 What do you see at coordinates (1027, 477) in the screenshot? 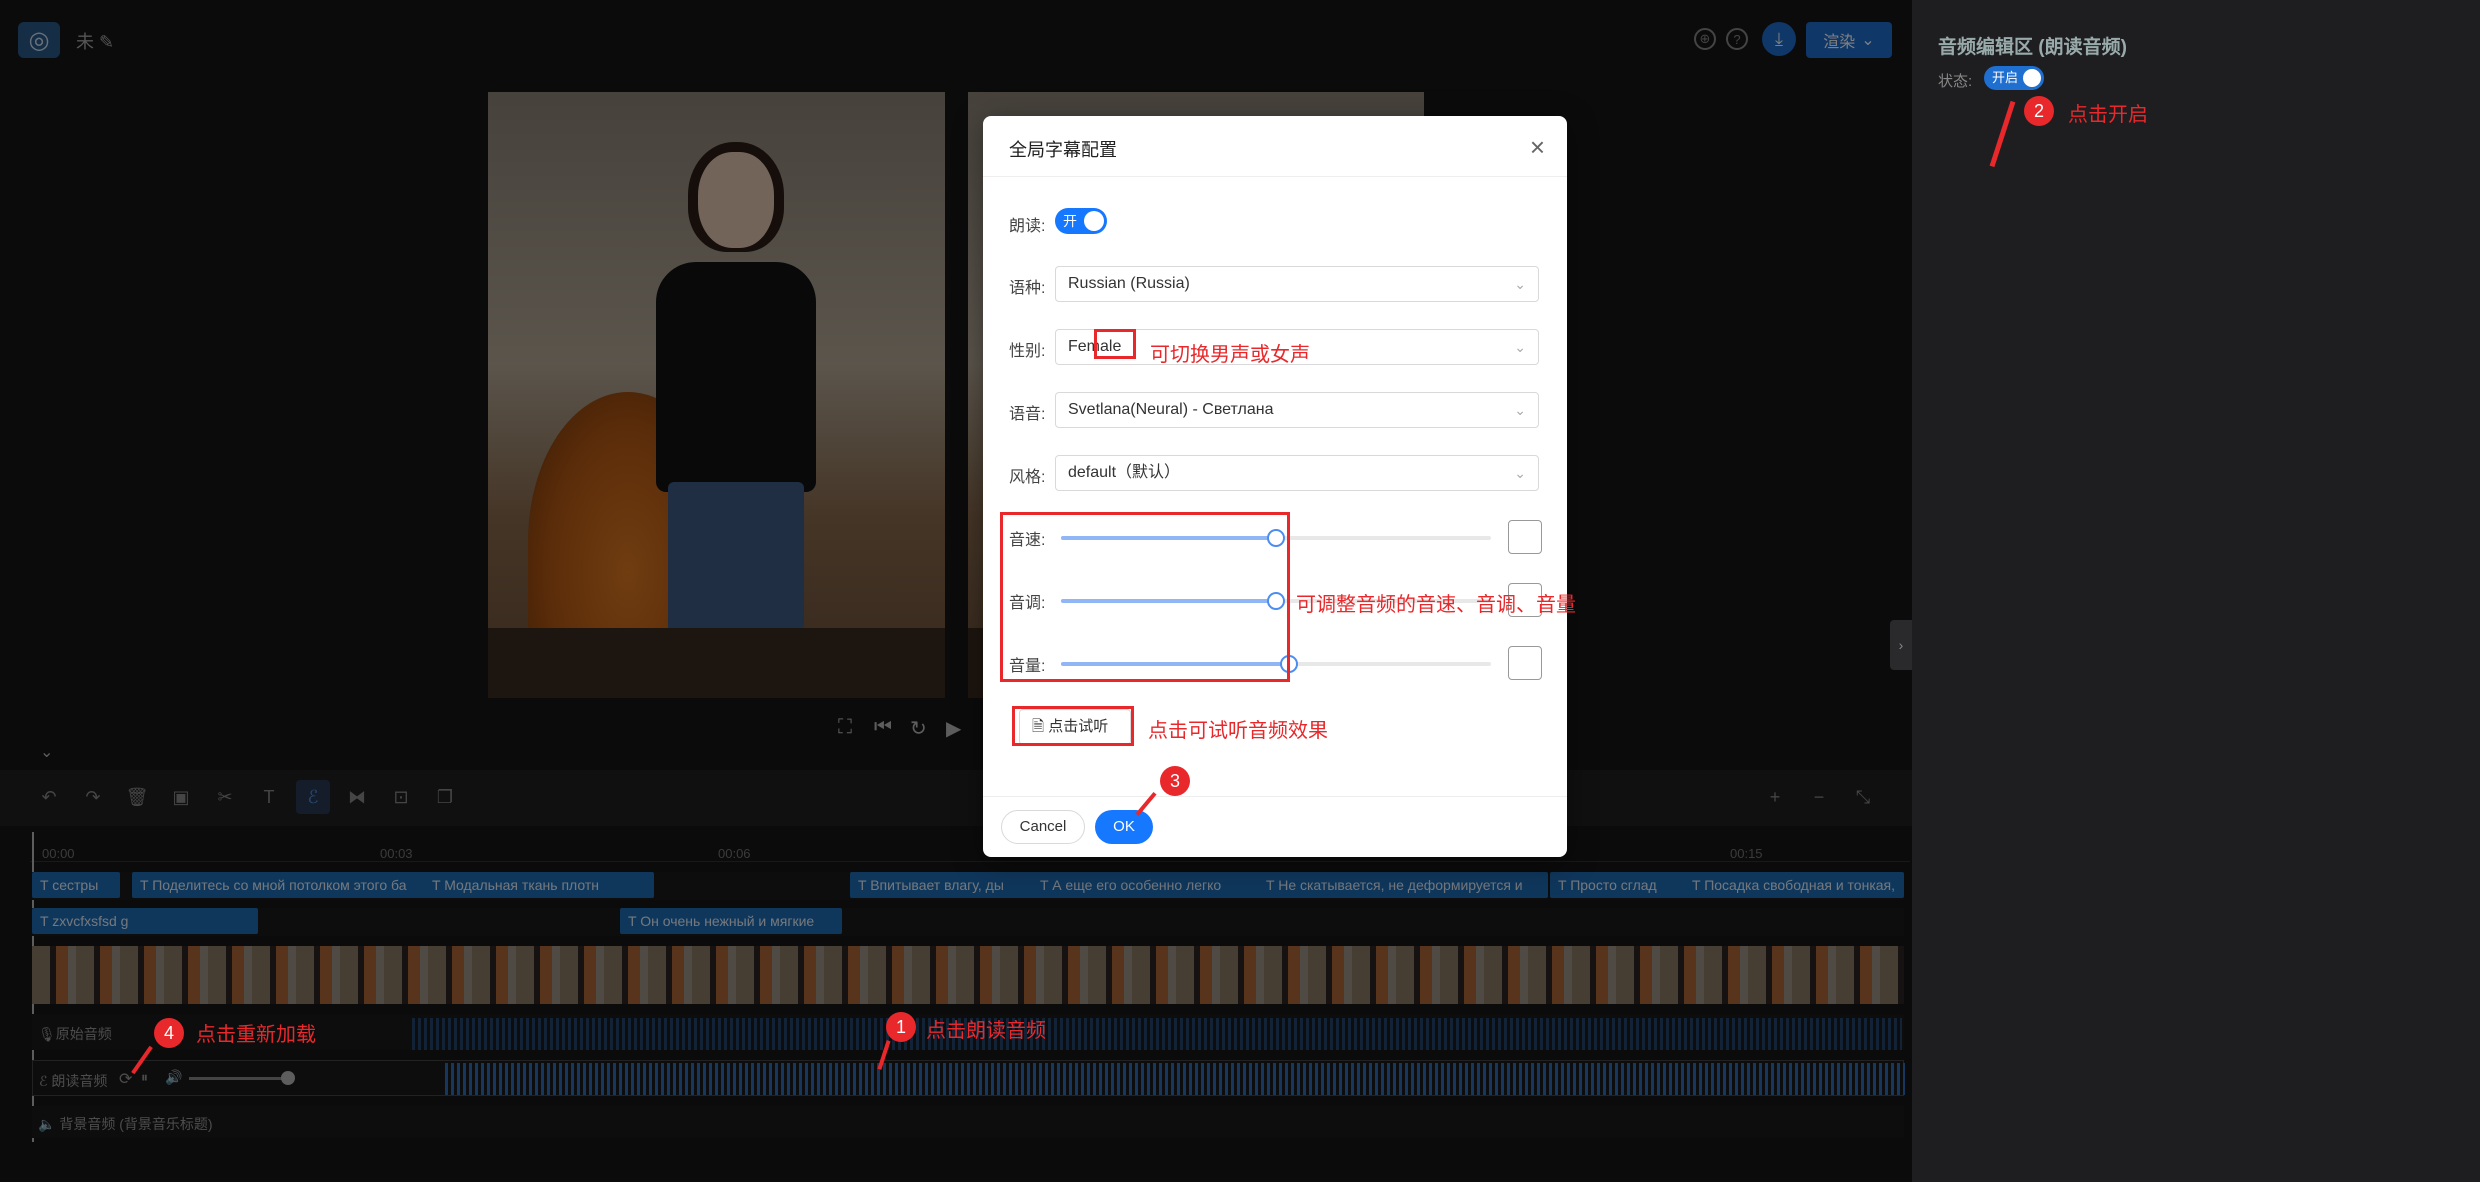
I see `style-label: 风格:` at bounding box center [1027, 477].